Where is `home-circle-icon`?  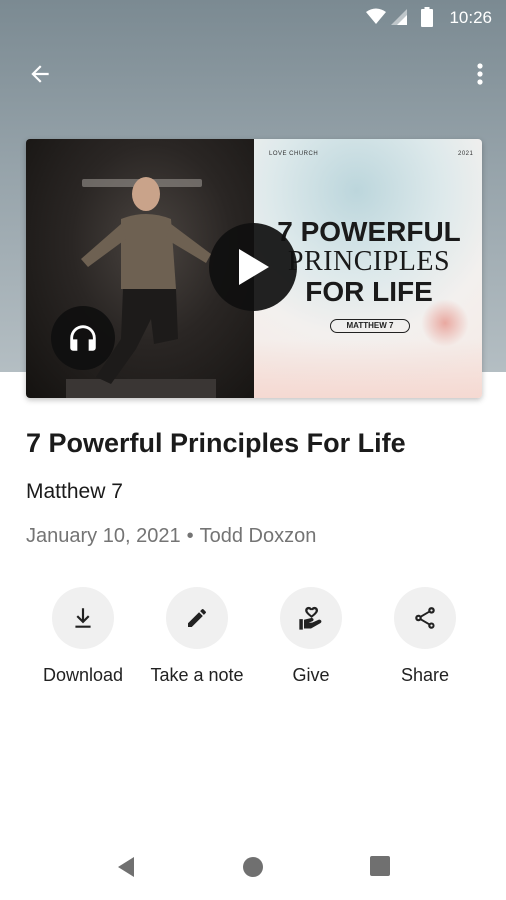
home-circle-icon is located at coordinates (253, 867).